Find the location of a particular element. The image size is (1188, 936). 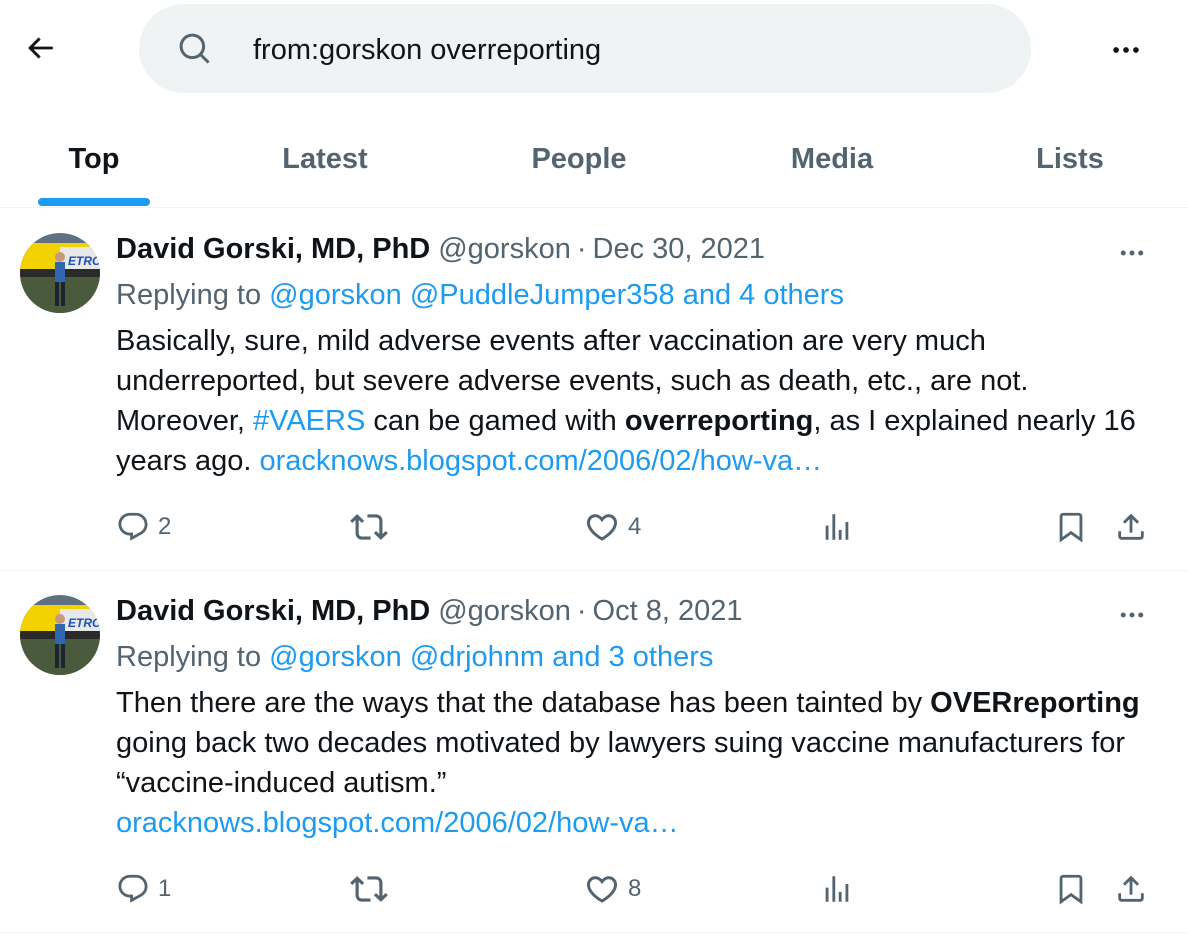

hashtag-link: #VAERS is located at coordinates (309, 421).